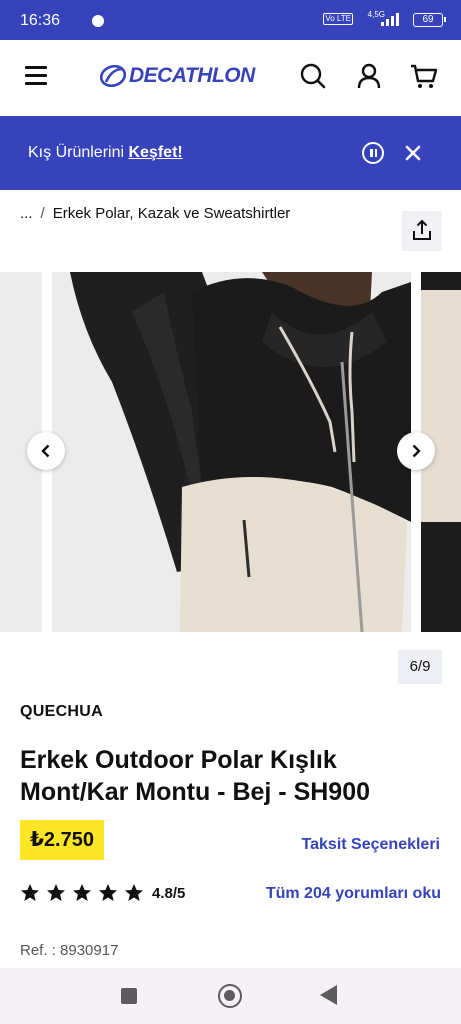 This screenshot has height=1024, width=461. I want to click on status-bar: 16:36 Vo LTE 4,5G 69, so click(230, 20).